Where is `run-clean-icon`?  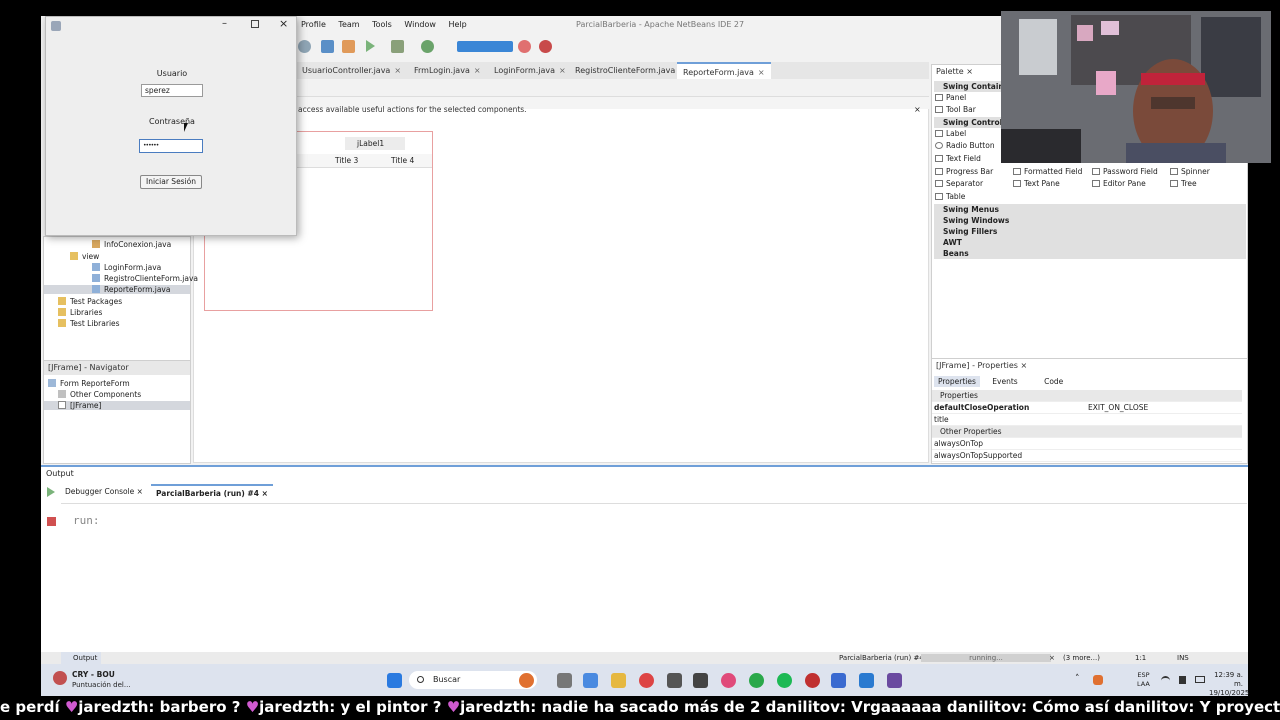 run-clean-icon is located at coordinates (304, 46).